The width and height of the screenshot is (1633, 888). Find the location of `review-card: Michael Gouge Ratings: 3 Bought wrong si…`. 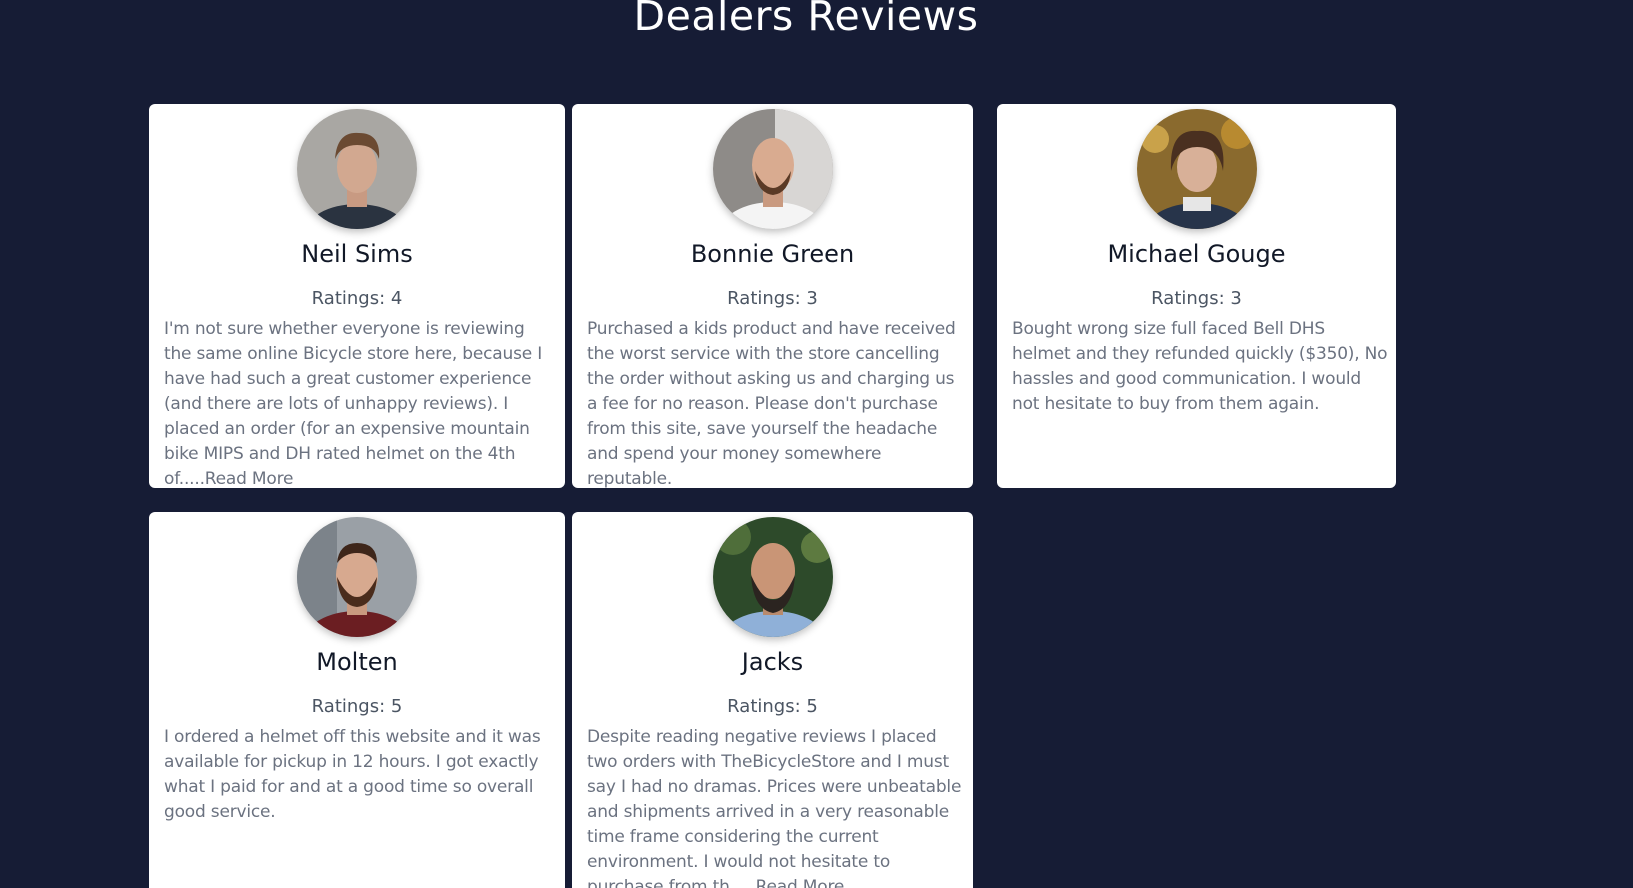

review-card: Michael Gouge Ratings: 3 Bought wrong si… is located at coordinates (1196, 296).